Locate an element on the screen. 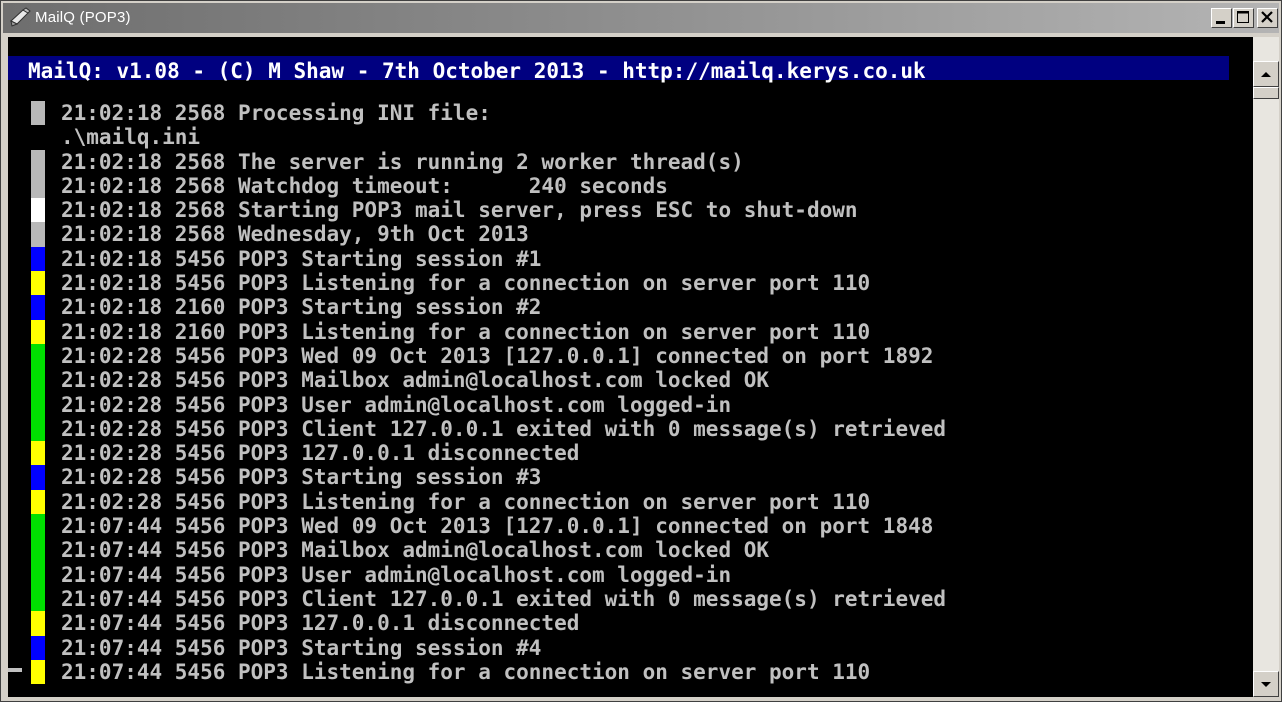 Image resolution: width=1282 pixels, height=702 pixels. window-title: MailQ (POP3) is located at coordinates (83, 17).